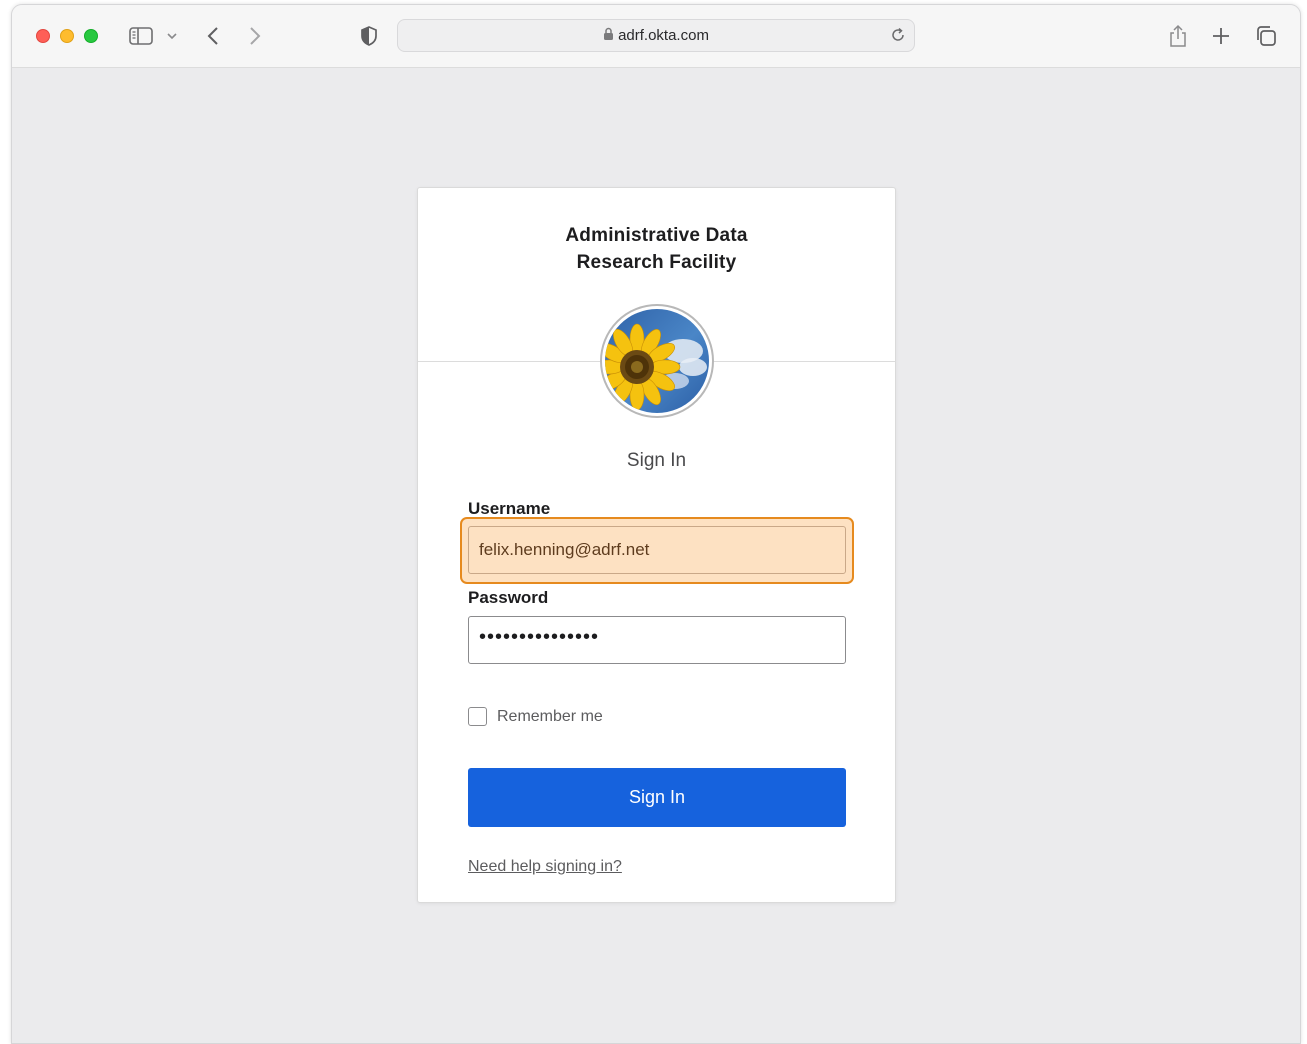  Describe the element at coordinates (369, 36) in the screenshot. I see `shield-icon` at that location.